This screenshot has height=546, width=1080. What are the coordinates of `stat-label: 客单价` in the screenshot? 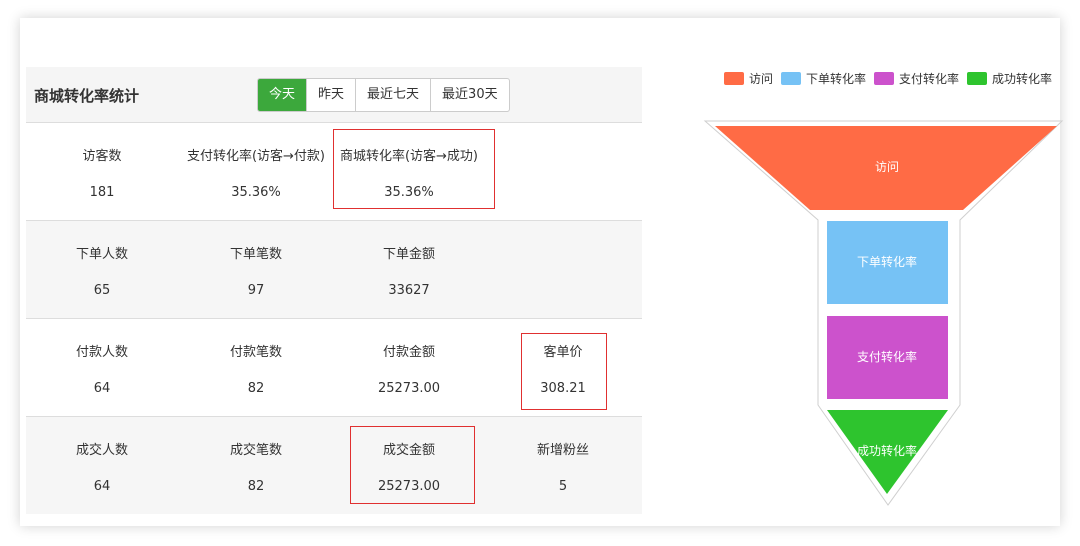 It's located at (563, 352).